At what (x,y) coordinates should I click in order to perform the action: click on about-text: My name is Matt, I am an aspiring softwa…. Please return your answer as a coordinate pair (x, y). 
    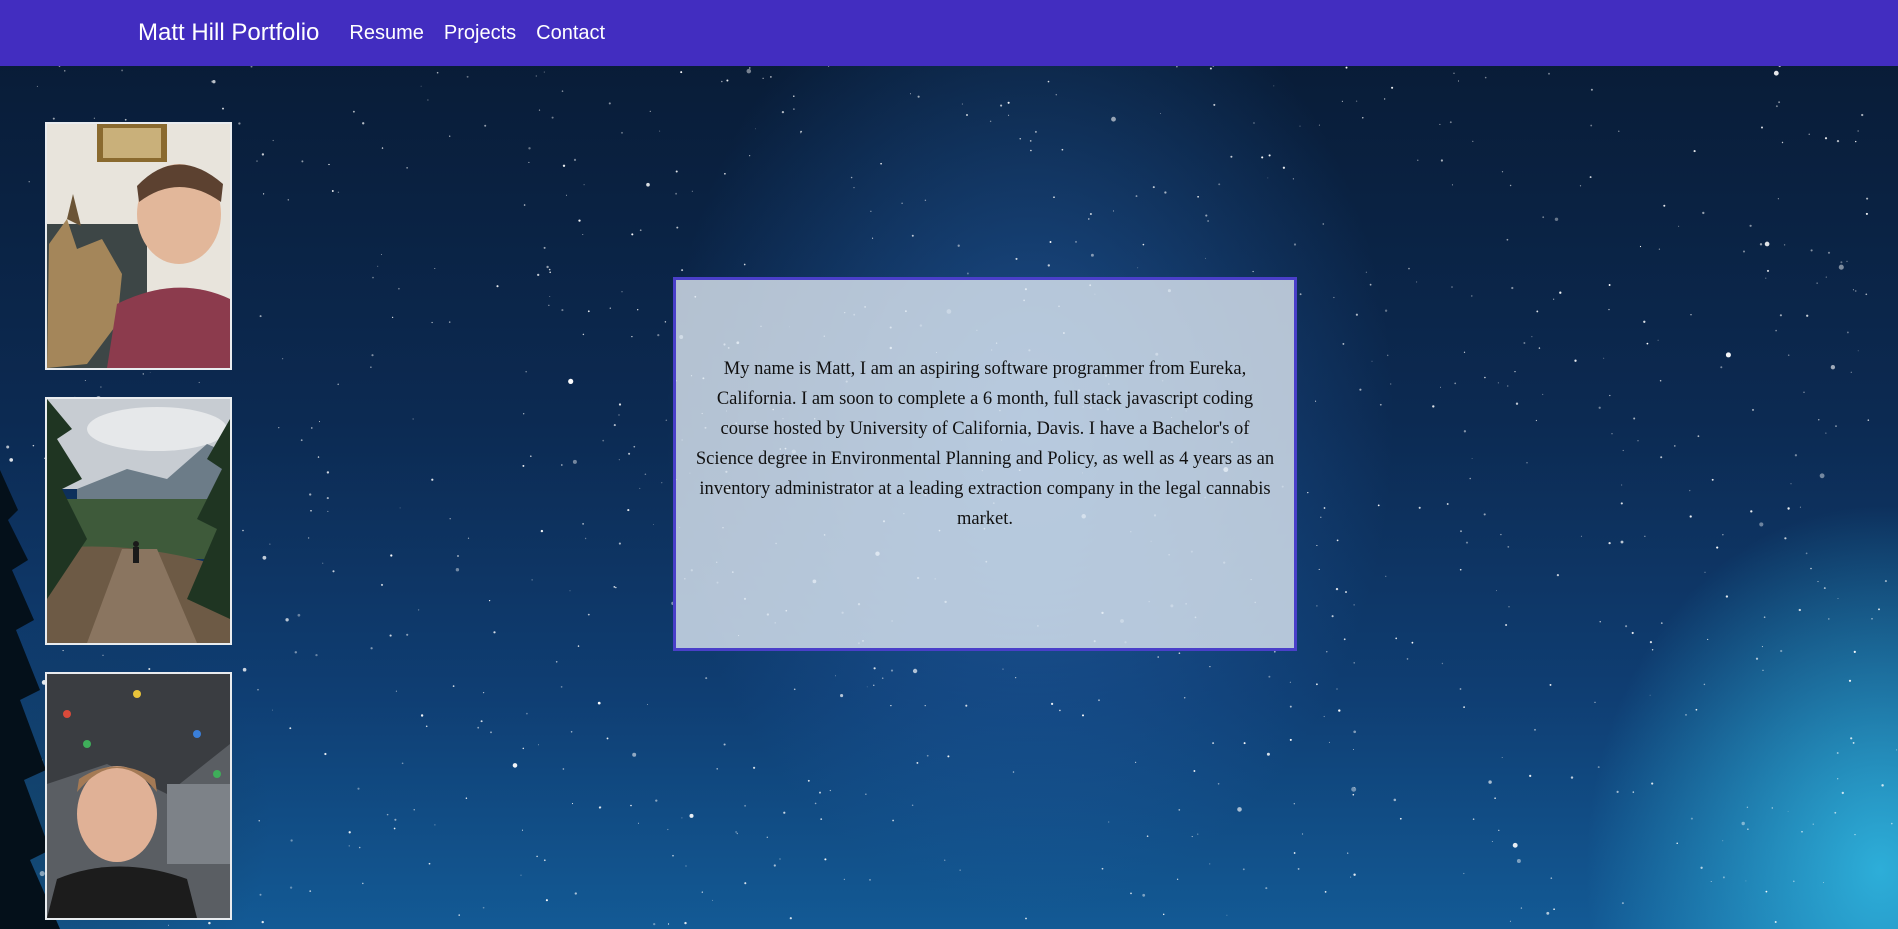
    Looking at the image, I should click on (985, 444).